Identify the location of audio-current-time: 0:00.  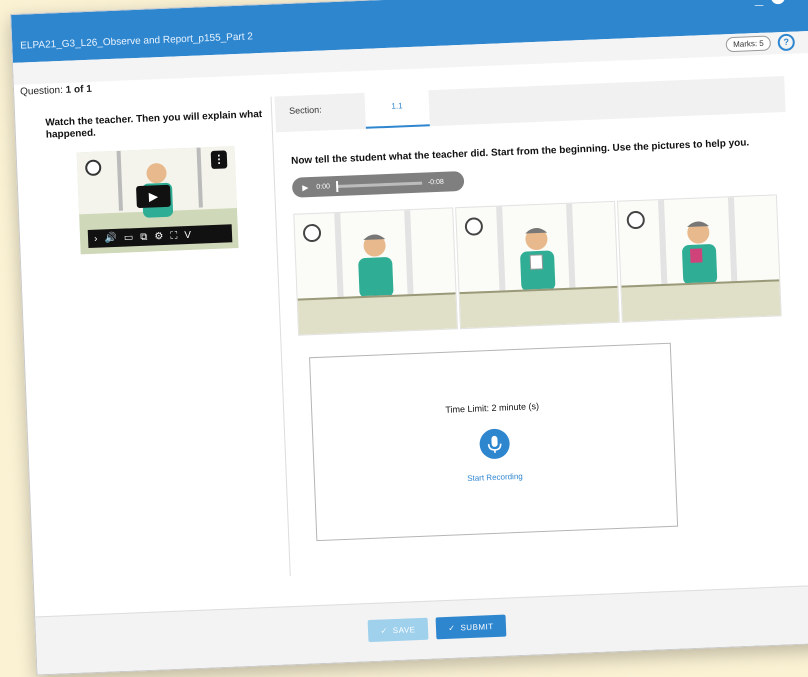
(323, 186).